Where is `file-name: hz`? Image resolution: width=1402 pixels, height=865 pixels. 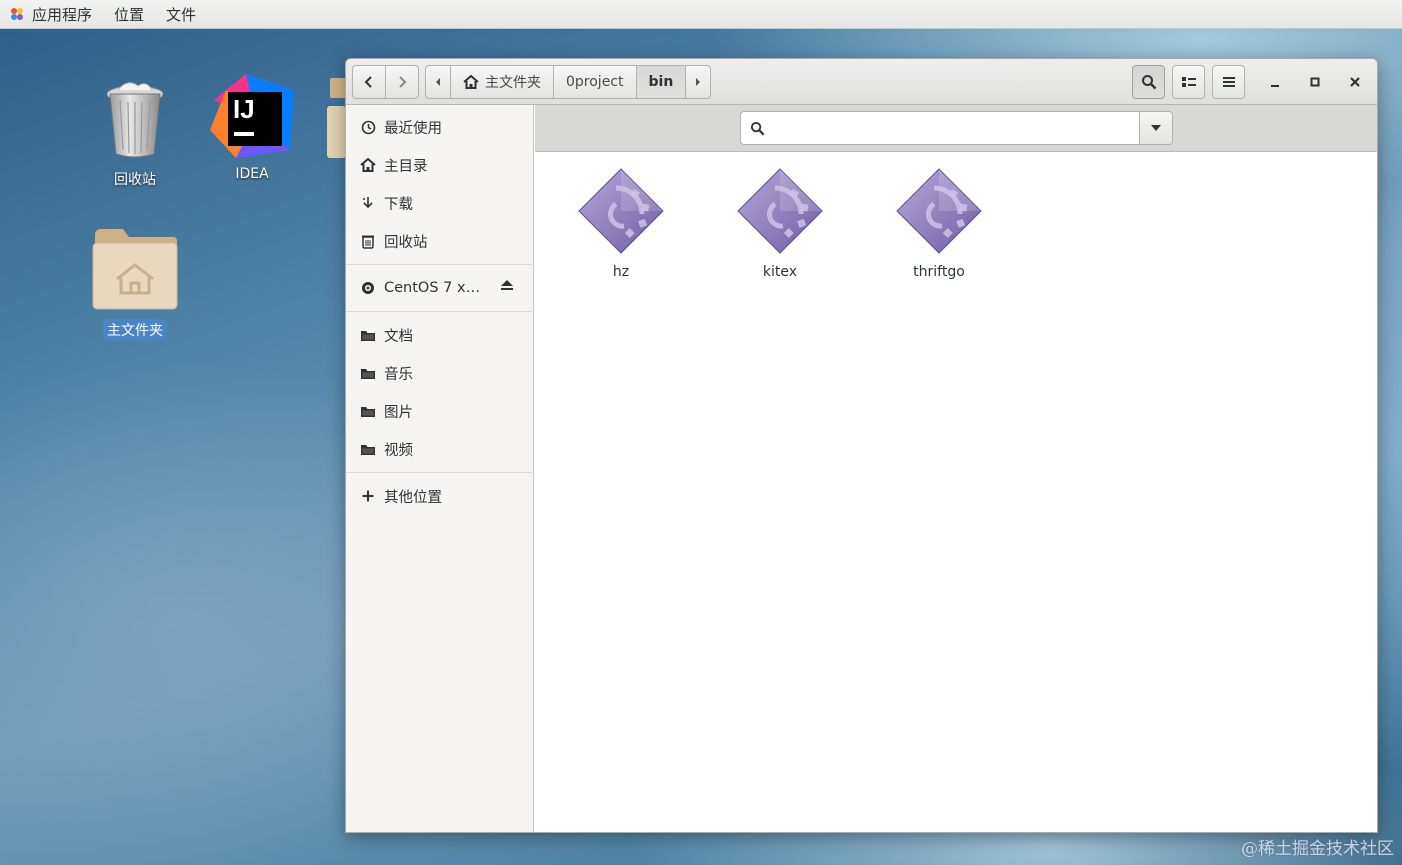
file-name: hz is located at coordinates (621, 272).